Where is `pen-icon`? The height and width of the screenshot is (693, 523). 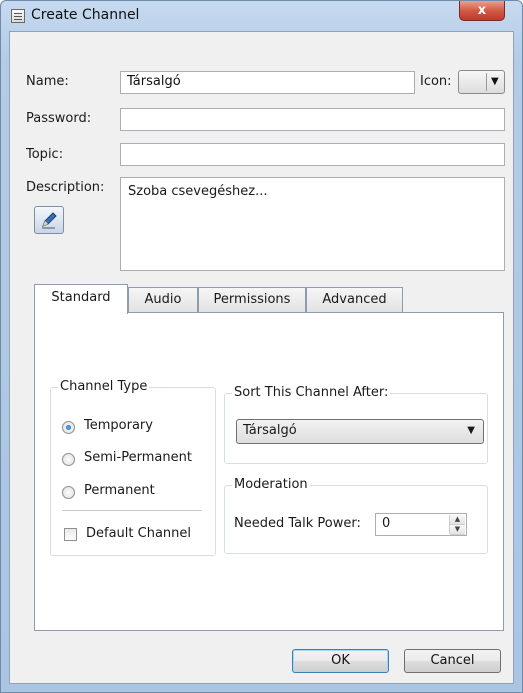
pen-icon is located at coordinates (49, 220).